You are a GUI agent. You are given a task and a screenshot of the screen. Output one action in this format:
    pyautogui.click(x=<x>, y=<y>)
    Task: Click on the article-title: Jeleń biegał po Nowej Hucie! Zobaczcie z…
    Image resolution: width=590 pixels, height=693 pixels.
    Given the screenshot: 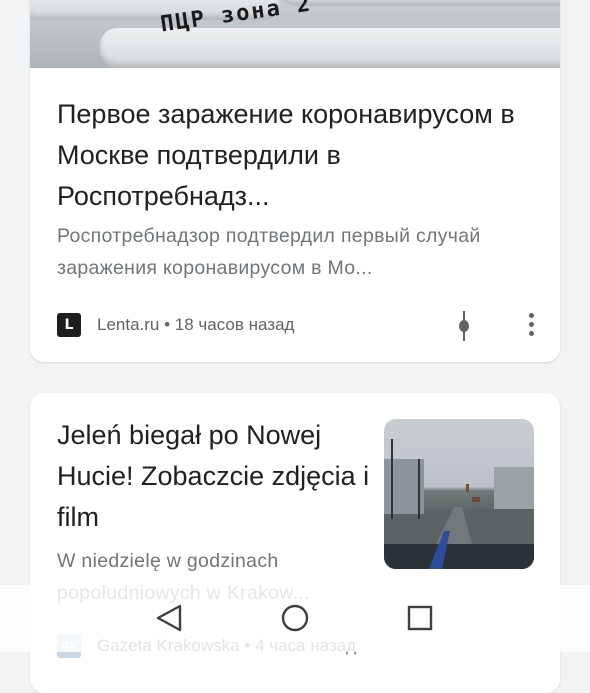 What is the action you would take?
    pyautogui.click(x=214, y=476)
    